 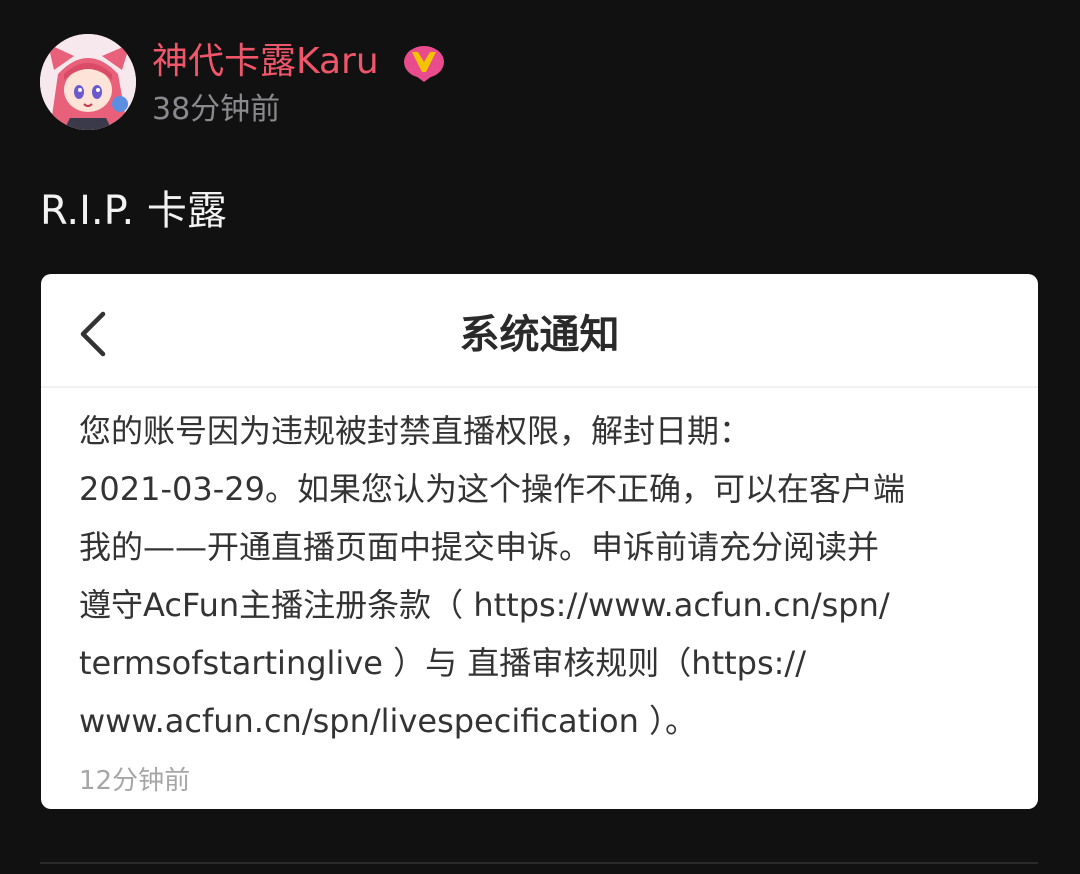 I want to click on notice-line: 您的账号因为违规被封禁直播权限，解封日期：, so click(x=415, y=431).